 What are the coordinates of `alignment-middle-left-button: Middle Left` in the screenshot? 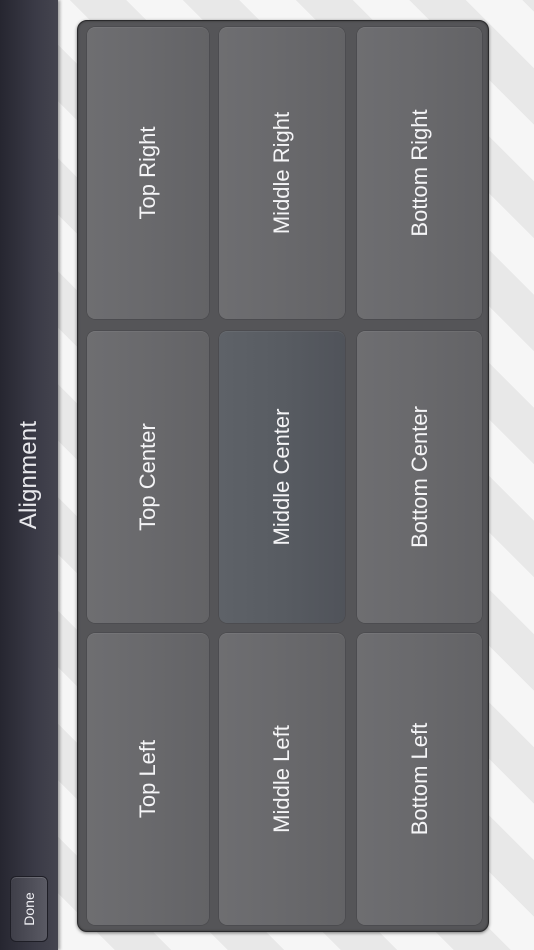 It's located at (282, 779).